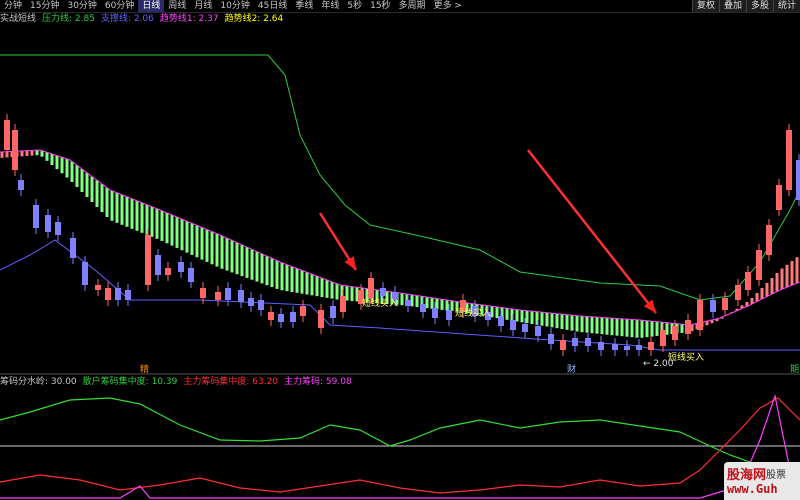 This screenshot has height=500, width=800. I want to click on arrowhead, so click(350, 263).